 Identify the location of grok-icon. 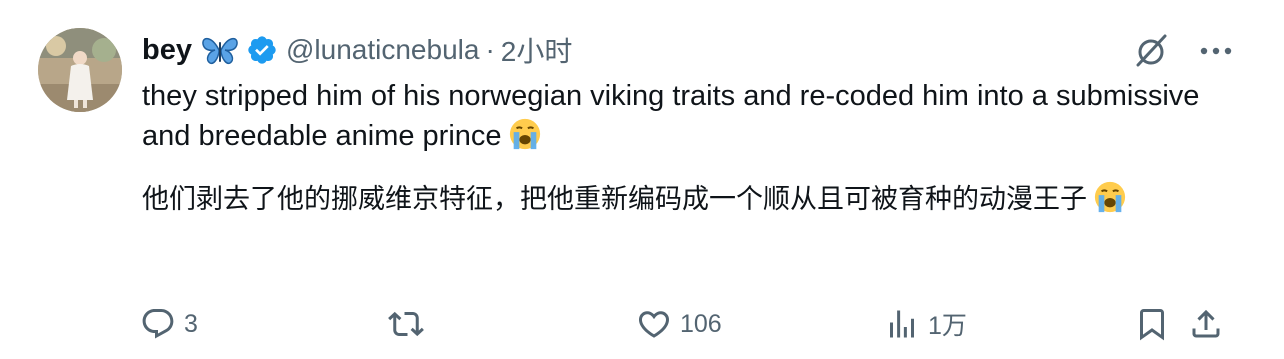
(1151, 51).